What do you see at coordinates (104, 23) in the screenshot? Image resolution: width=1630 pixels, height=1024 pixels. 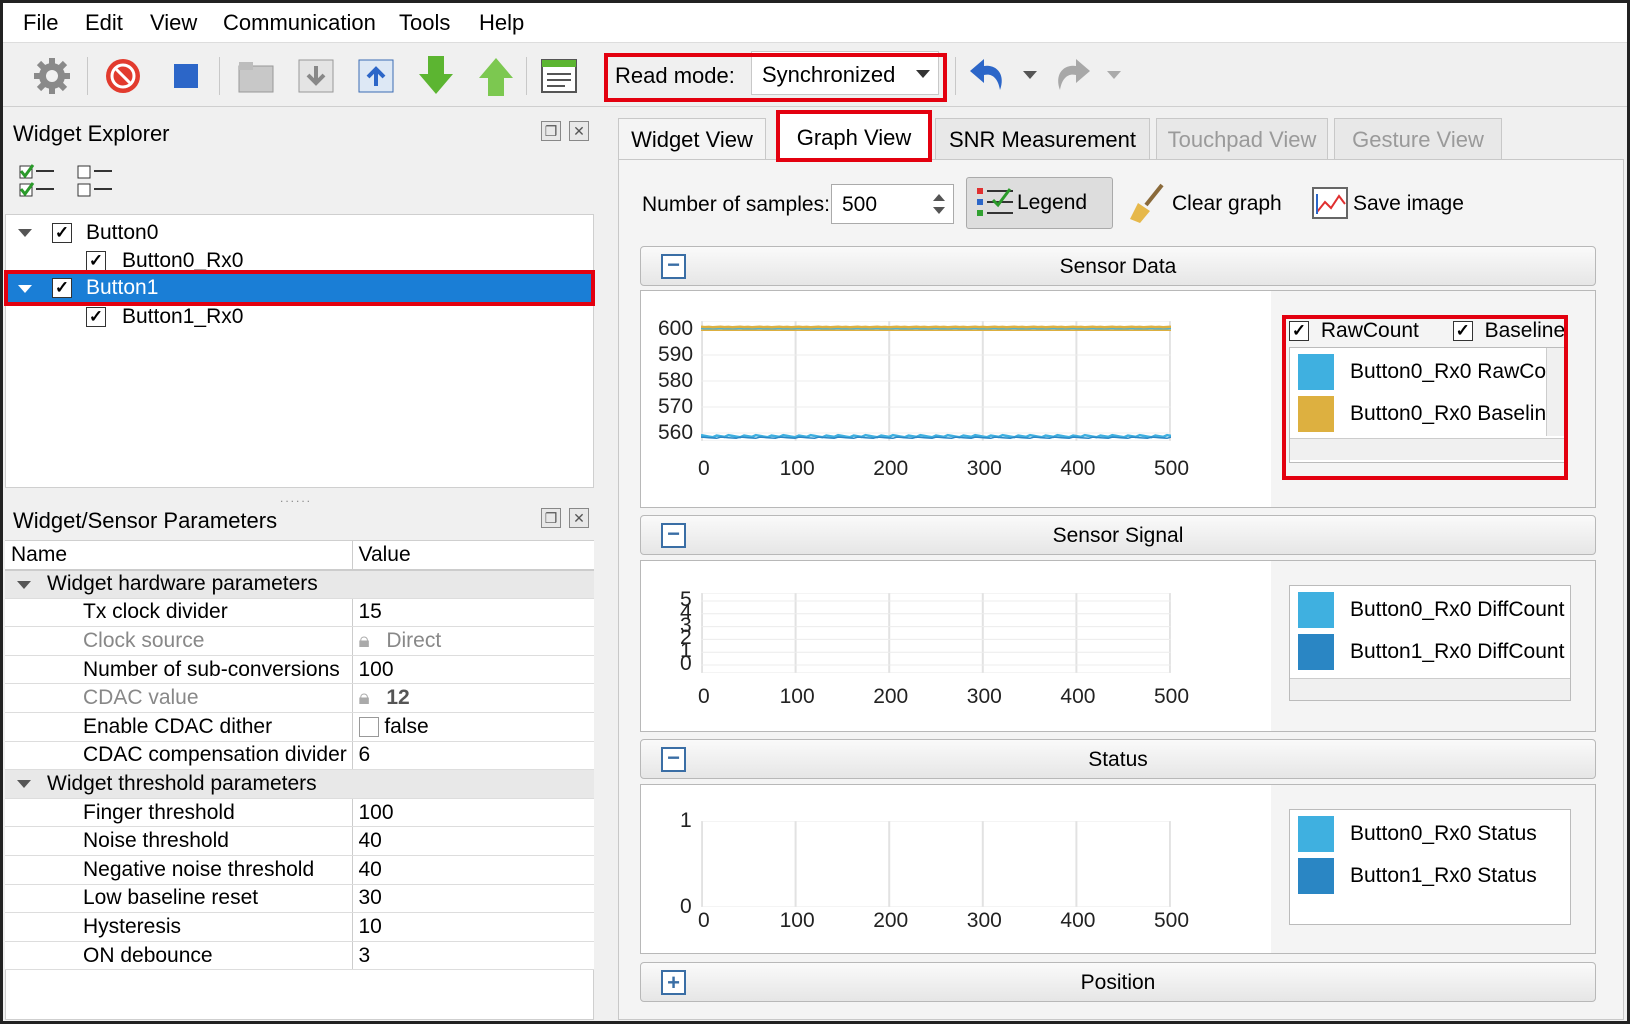 I see `menu-edit: Edit` at bounding box center [104, 23].